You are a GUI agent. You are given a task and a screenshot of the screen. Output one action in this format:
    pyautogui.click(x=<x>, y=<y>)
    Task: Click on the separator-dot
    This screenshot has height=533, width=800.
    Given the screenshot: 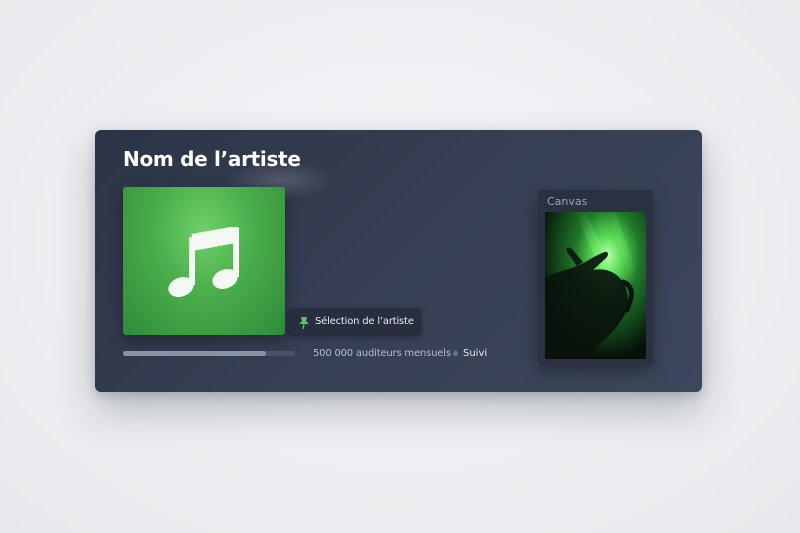 What is the action you would take?
    pyautogui.click(x=455, y=353)
    